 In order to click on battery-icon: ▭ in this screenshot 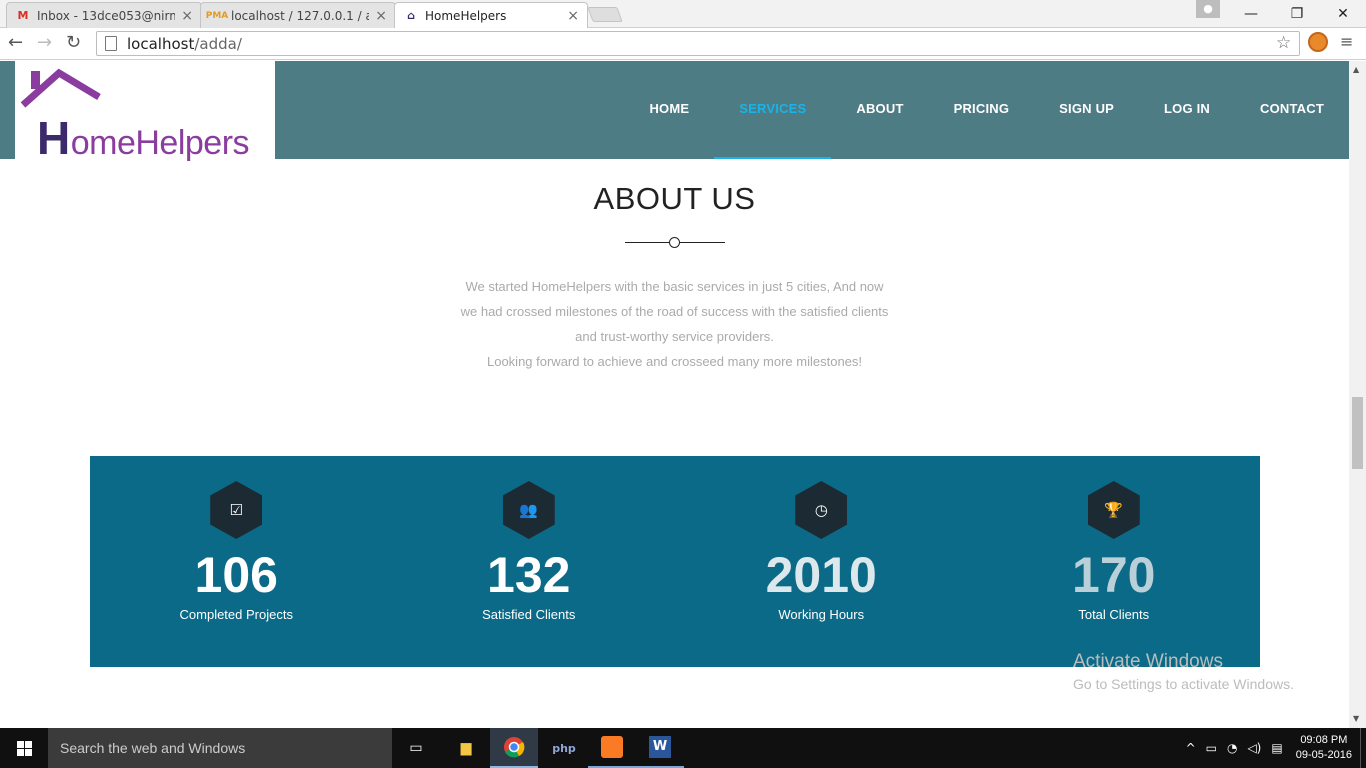, I will do `click(1211, 748)`.